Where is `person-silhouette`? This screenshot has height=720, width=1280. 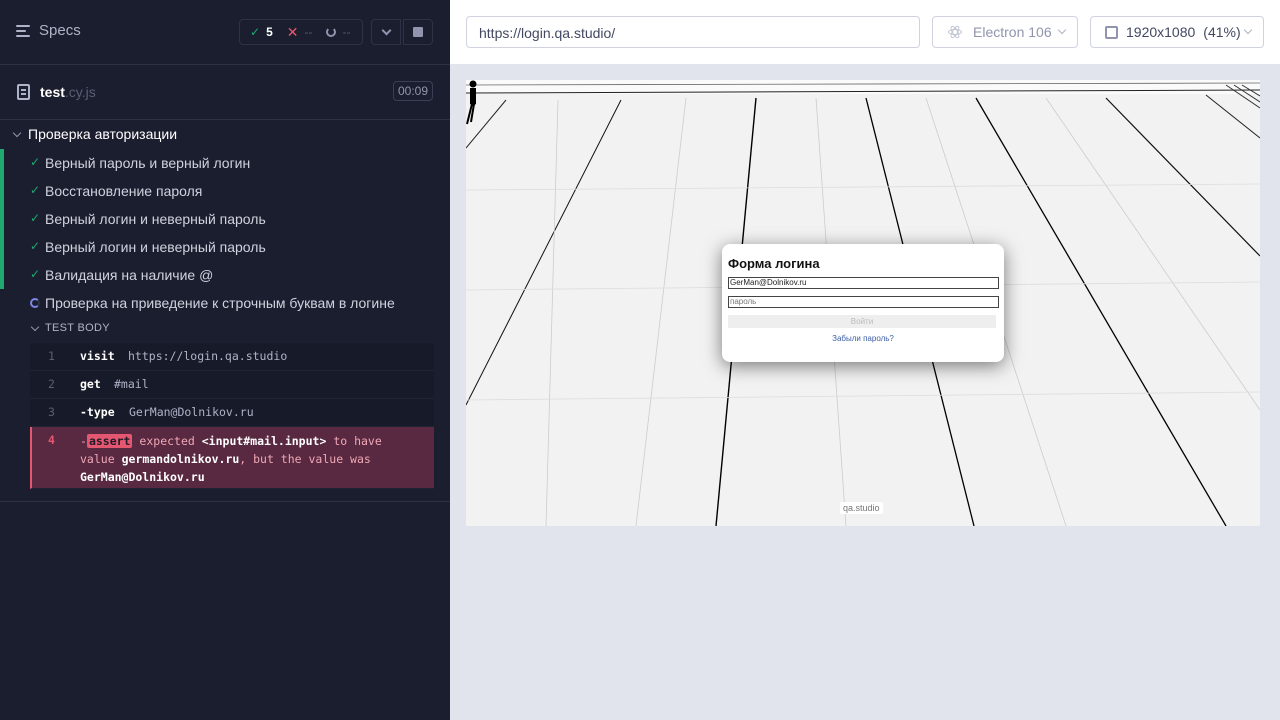 person-silhouette is located at coordinates (471, 102).